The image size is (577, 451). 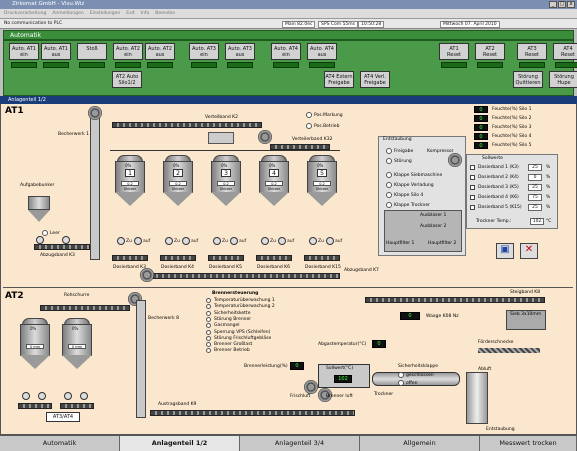 I want to click on auto-button: Auto. AT1 ein, so click(x=24, y=51).